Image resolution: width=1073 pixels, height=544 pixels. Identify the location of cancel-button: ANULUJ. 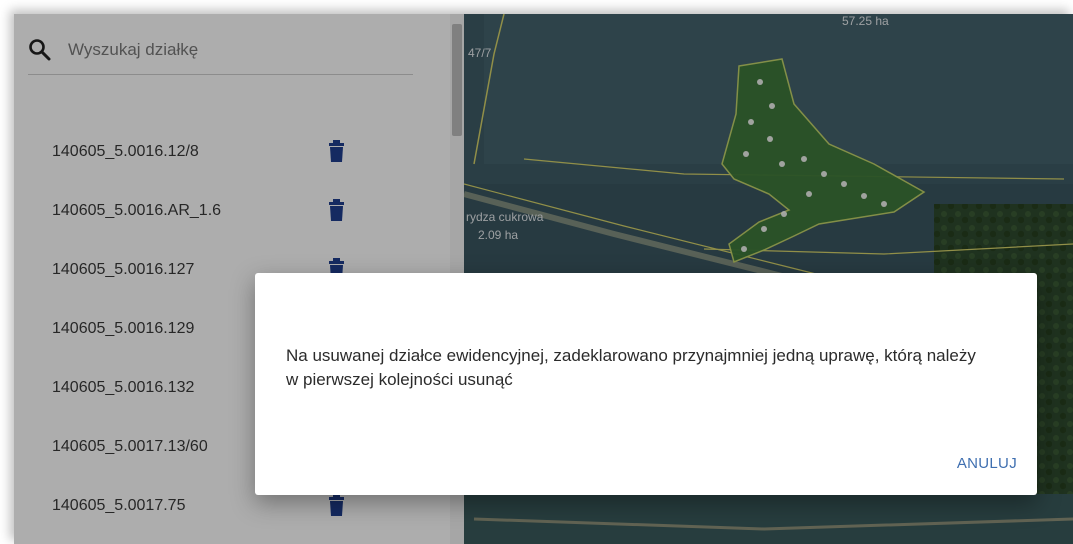
(987, 463).